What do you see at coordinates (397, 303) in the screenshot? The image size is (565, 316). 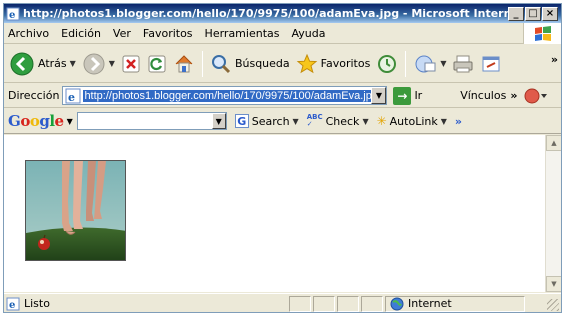 I see `globe-icon` at bounding box center [397, 303].